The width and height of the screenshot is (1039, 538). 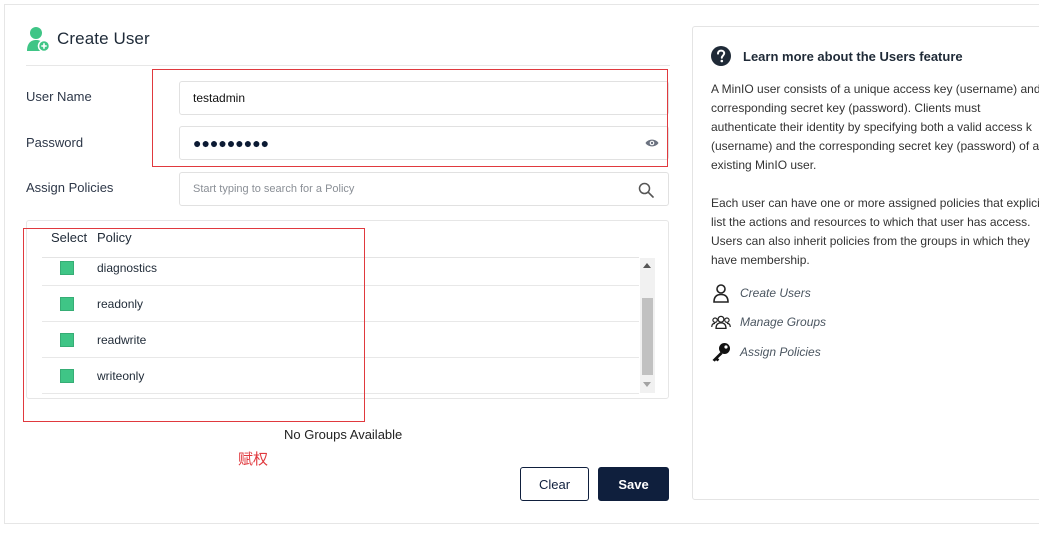 I want to click on scroll-thumb, so click(x=647, y=336).